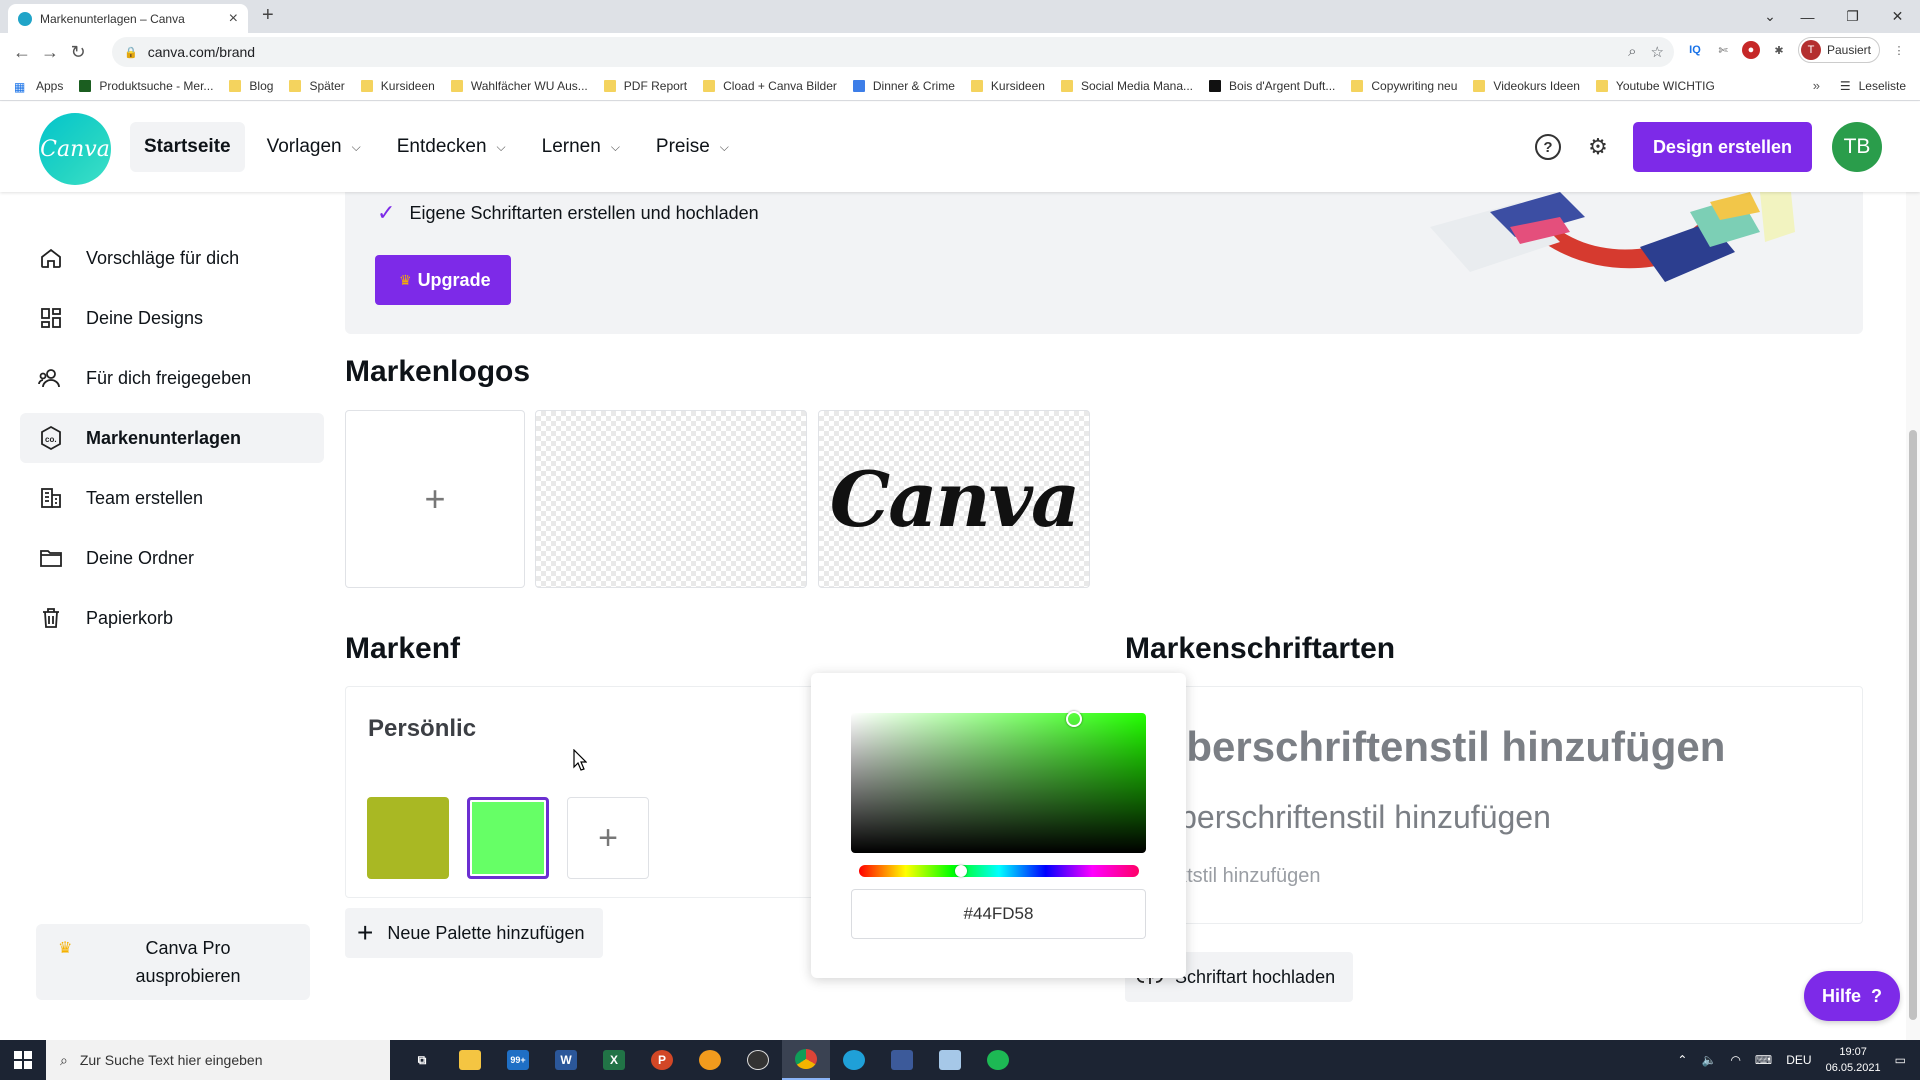 This screenshot has height=1080, width=1920. I want to click on hue-handle, so click(961, 871).